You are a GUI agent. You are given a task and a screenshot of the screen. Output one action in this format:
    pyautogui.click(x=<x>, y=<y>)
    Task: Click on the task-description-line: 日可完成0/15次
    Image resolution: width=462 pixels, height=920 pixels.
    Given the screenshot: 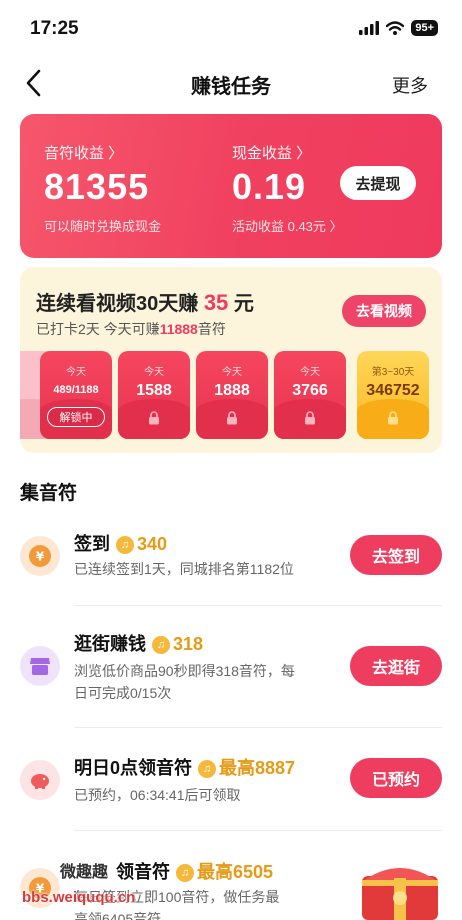 What is the action you would take?
    pyautogui.click(x=123, y=693)
    